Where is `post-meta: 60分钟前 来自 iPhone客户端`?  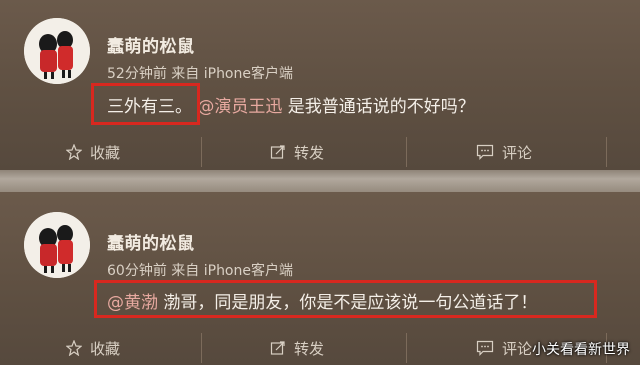
post-meta: 60分钟前 来自 iPhone客户端 is located at coordinates (200, 270).